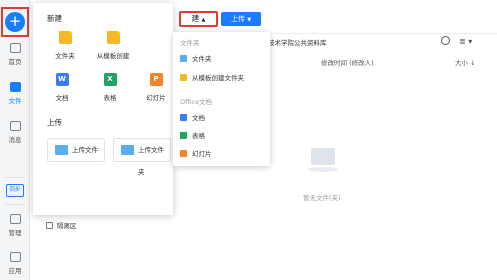  What do you see at coordinates (67, 226) in the screenshot?
I see `isolation-label: 隔离区` at bounding box center [67, 226].